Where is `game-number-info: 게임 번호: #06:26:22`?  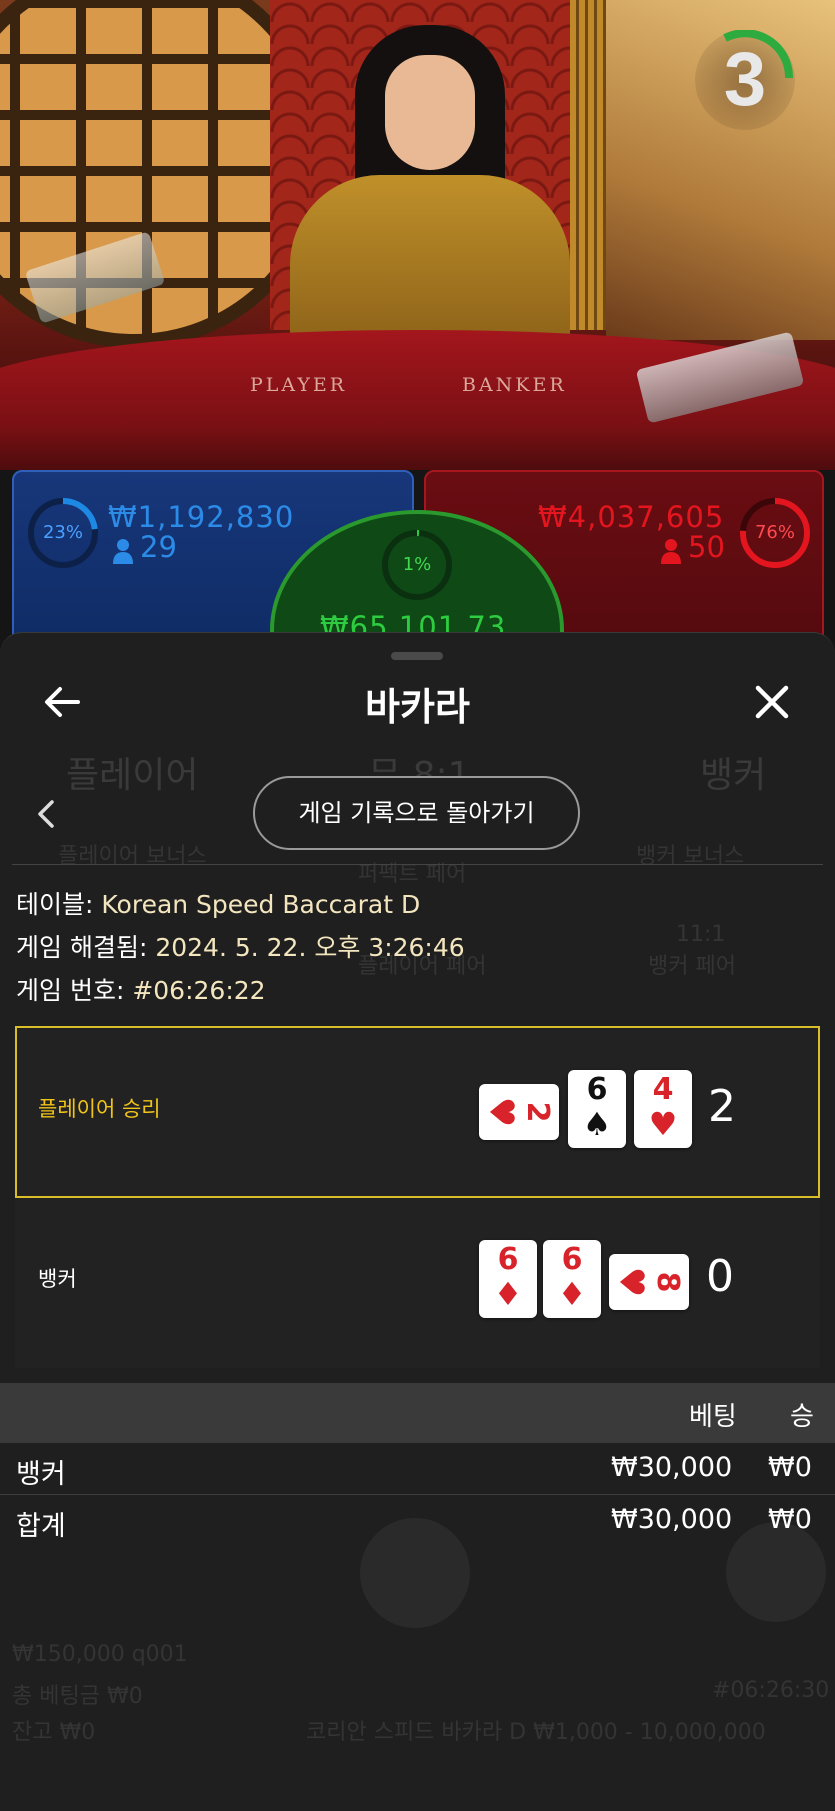
game-number-info: 게임 번호: #06:26:22 is located at coordinates (141, 989).